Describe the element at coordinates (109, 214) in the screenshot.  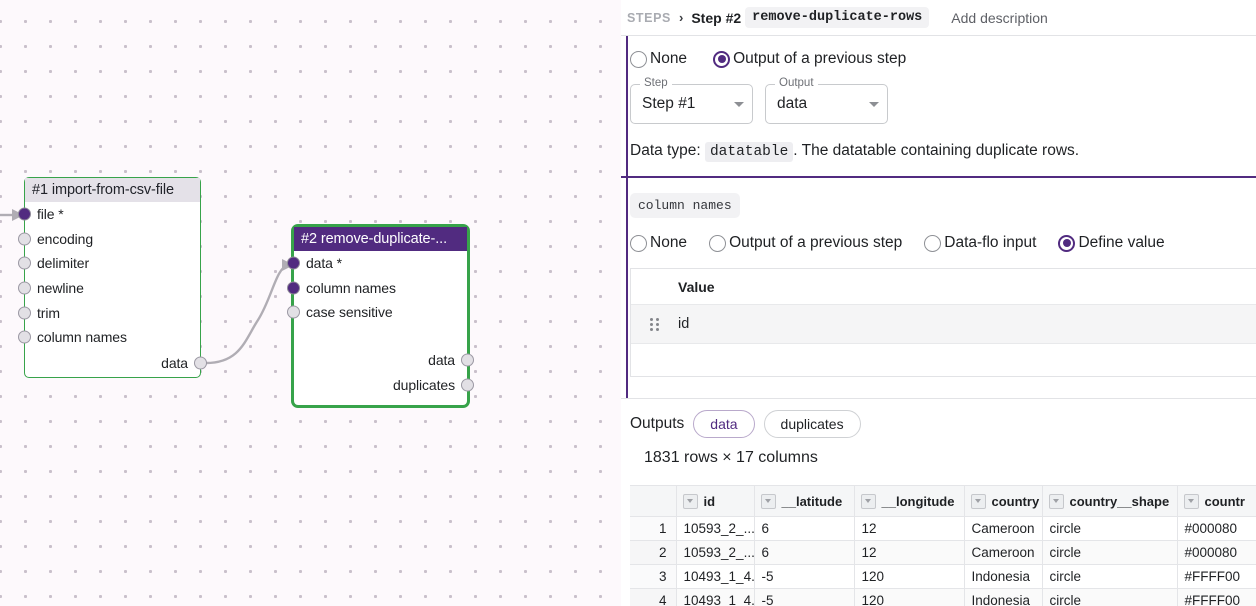
I see `node-input-port: file *` at that location.